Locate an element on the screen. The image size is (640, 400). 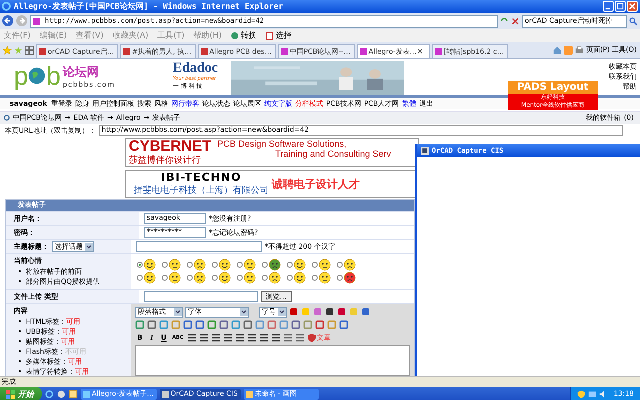
select-button: 选择 is located at coordinates (279, 35).